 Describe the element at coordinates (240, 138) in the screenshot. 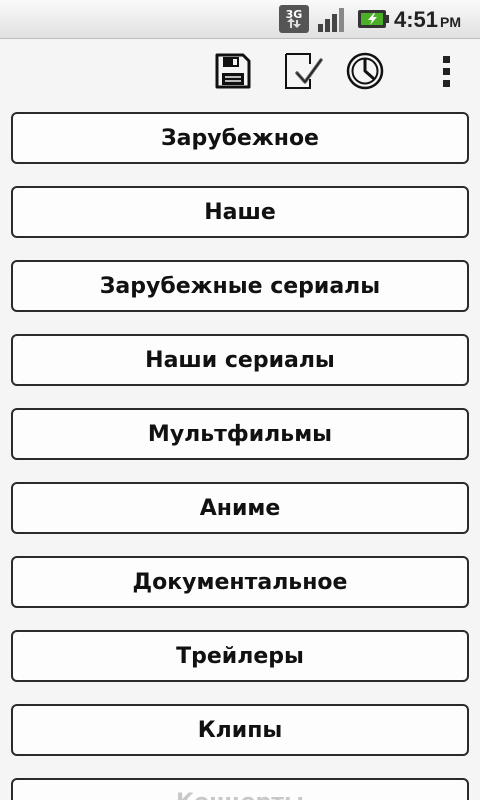

I see `category-button-foreign: Зарубежное` at that location.